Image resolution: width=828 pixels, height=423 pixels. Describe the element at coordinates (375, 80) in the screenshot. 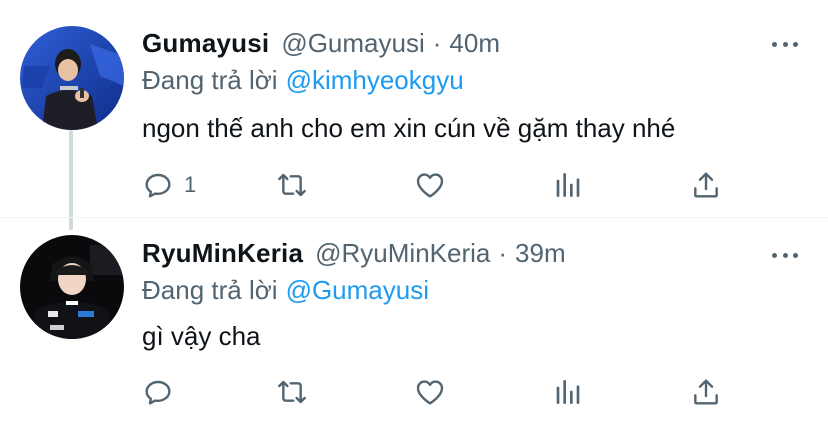

I see `mention-link: @kimhyeokgyu` at that location.